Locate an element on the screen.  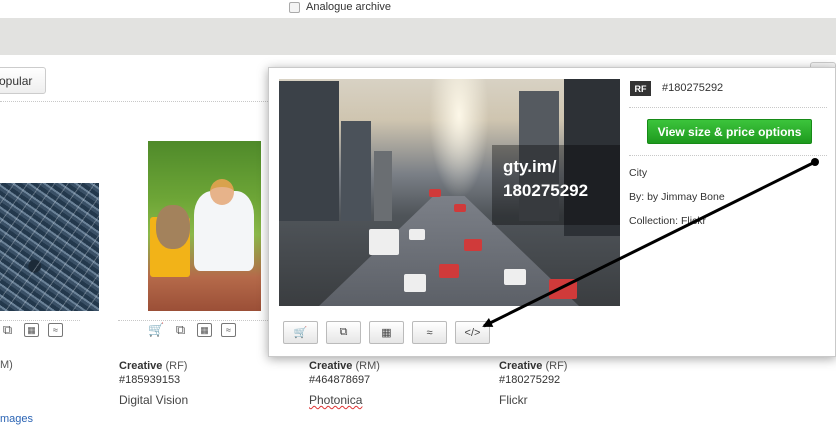
analogue-archive-label: Analogue archive is located at coordinates (349, 7).